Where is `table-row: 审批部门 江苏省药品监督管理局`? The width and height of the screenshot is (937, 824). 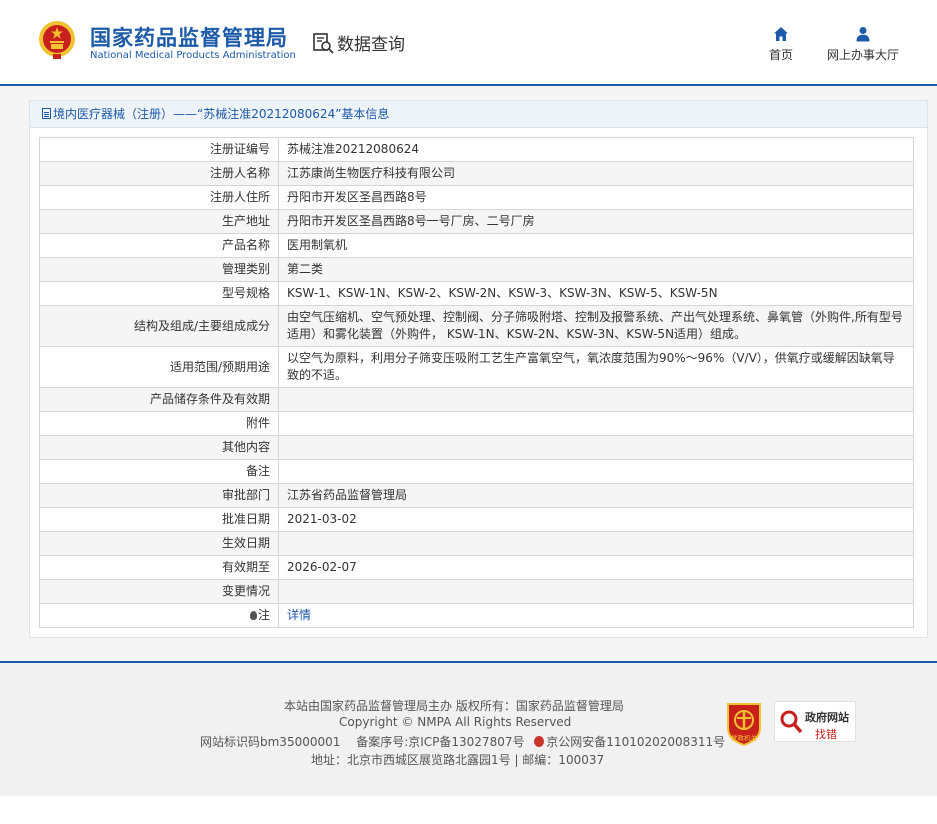
table-row: 审批部门 江苏省药品监督管理局 is located at coordinates (476, 495).